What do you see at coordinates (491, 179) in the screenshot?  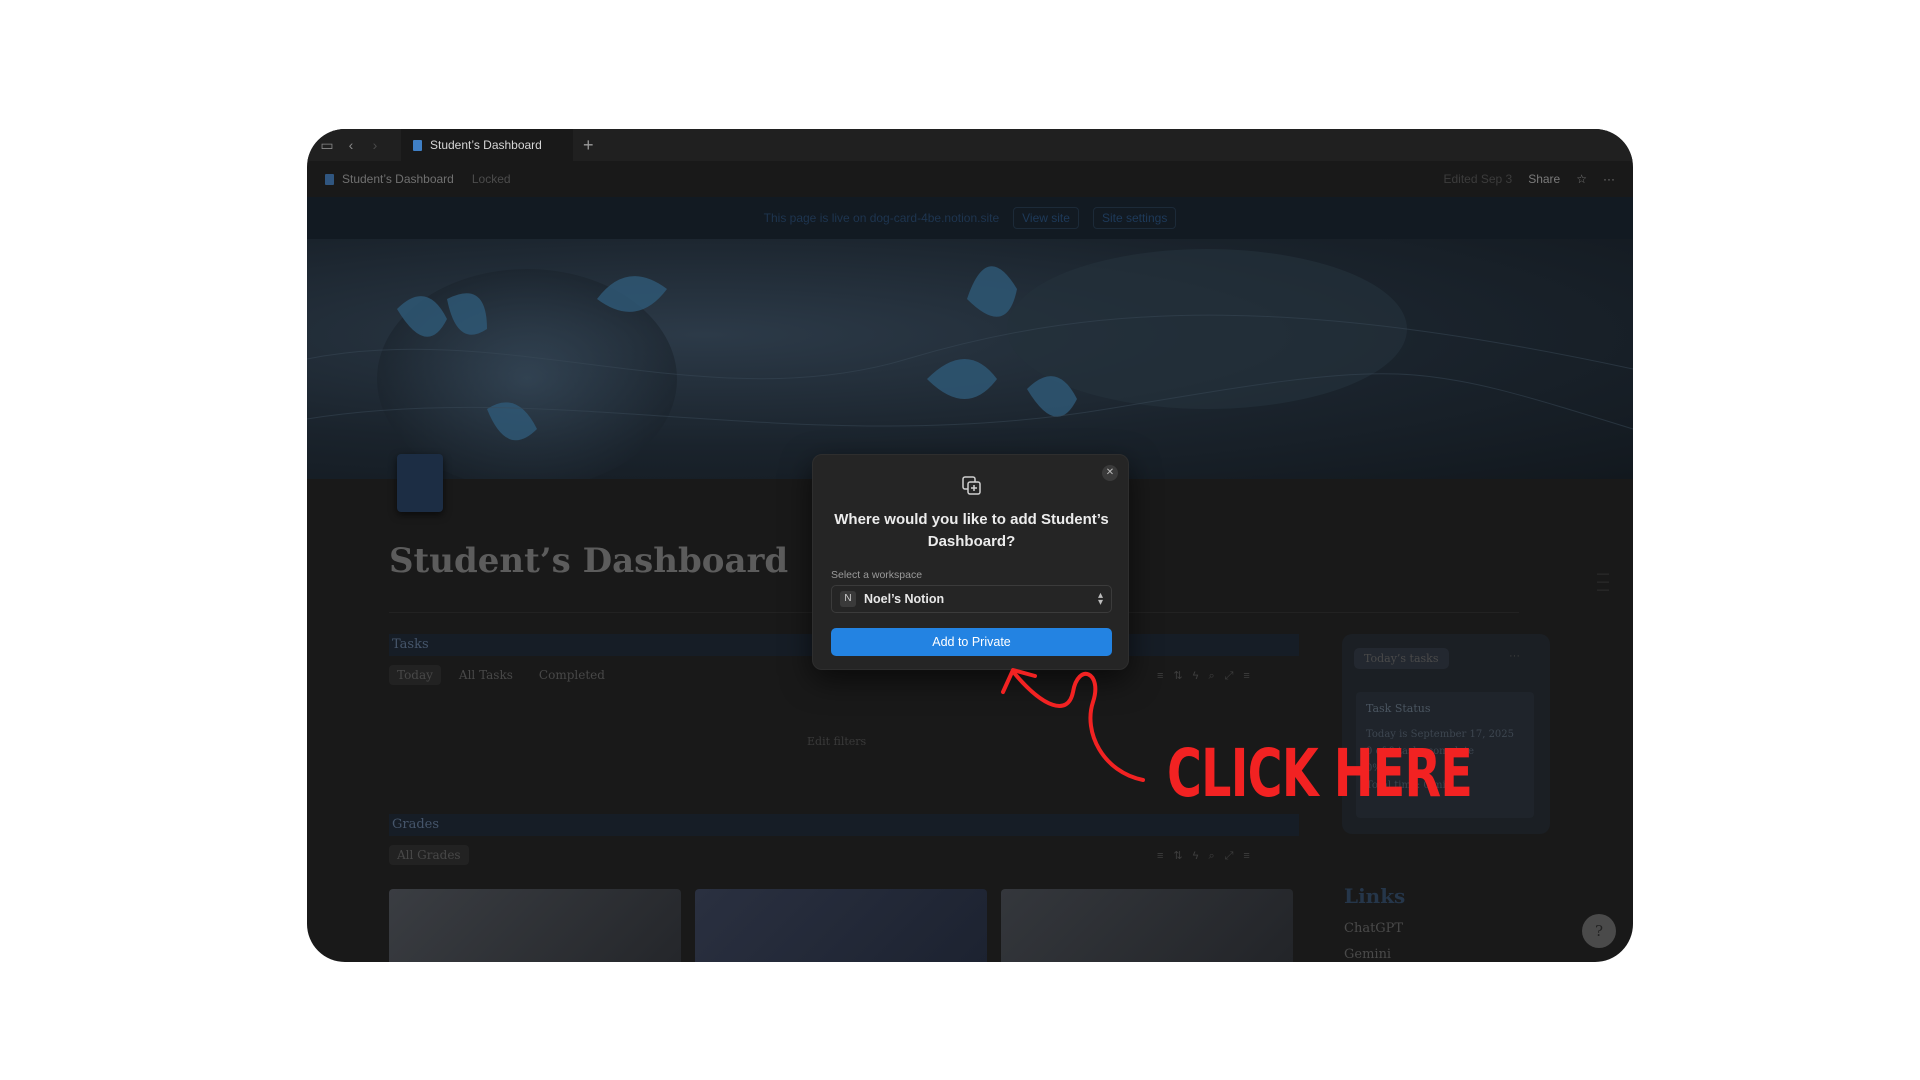 I see `locked-label: Locked` at bounding box center [491, 179].